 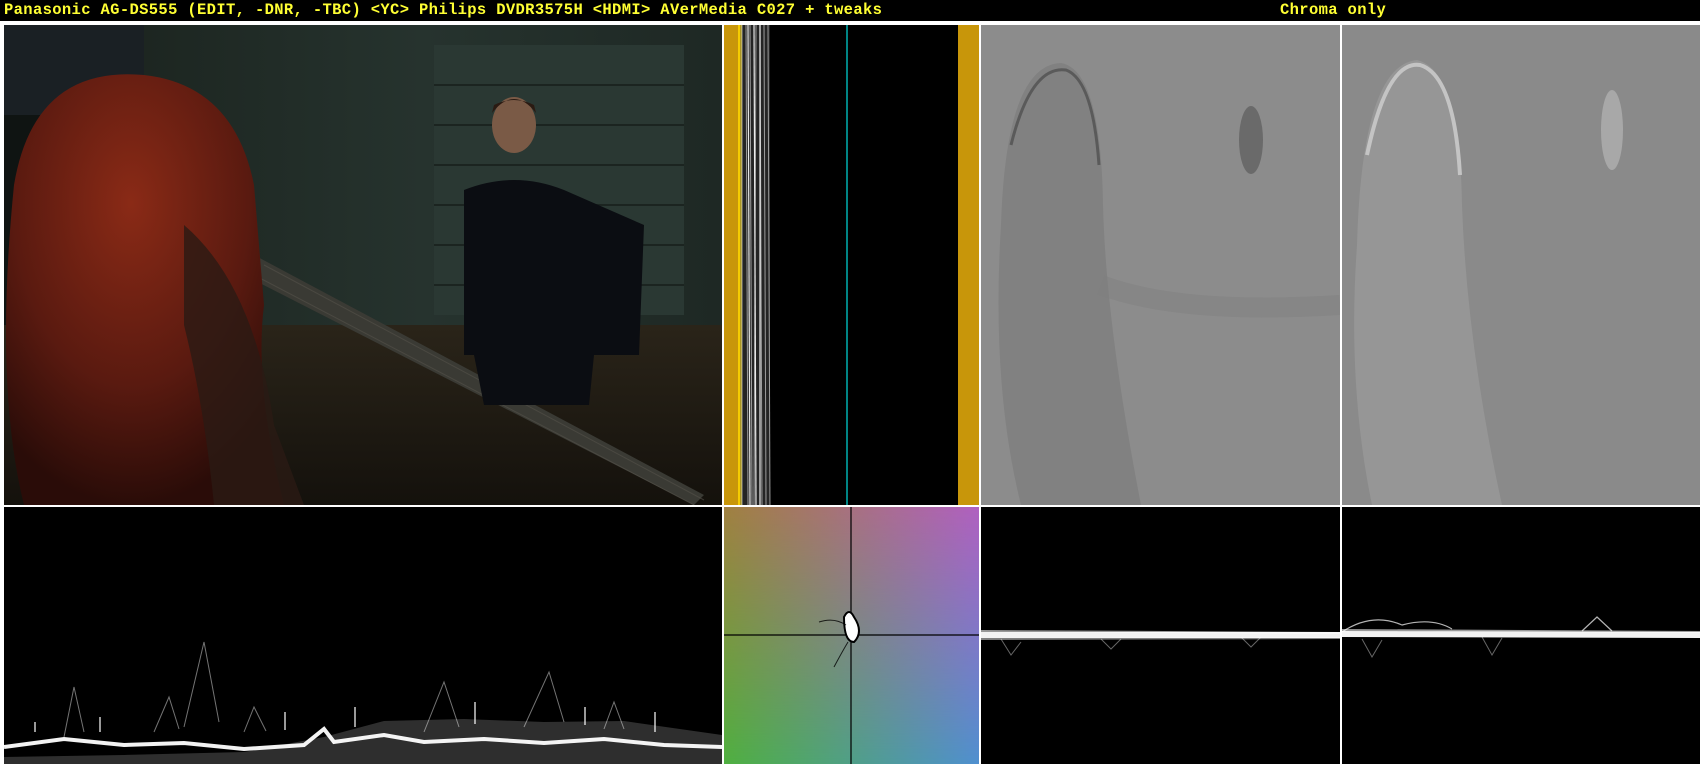 What do you see at coordinates (851, 265) in the screenshot?
I see `vertical-vectorscope-strip` at bounding box center [851, 265].